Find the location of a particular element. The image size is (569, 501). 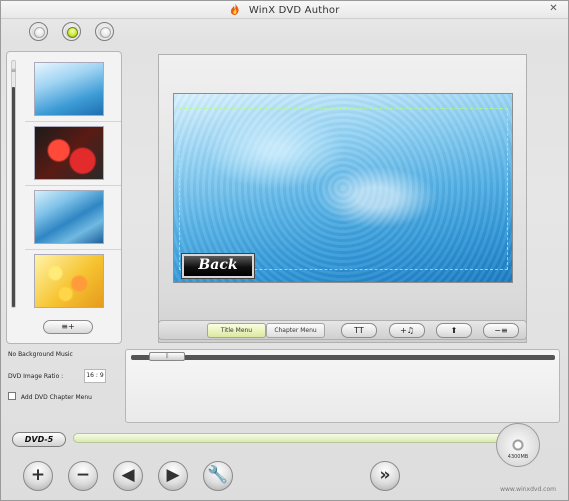

disc-capacity-bar is located at coordinates (290, 438).